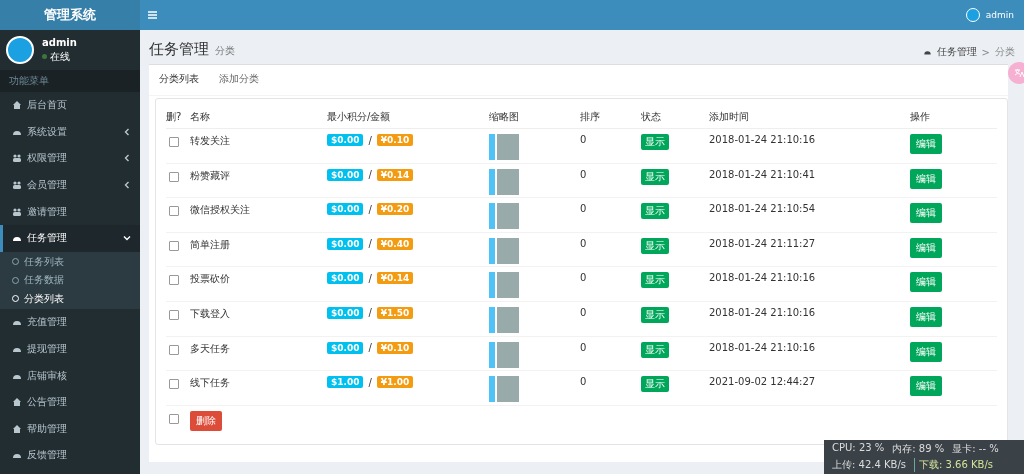 The width and height of the screenshot is (1024, 474). What do you see at coordinates (858, 448) in the screenshot?
I see `cpu-usage: CPU: 23 %` at bounding box center [858, 448].